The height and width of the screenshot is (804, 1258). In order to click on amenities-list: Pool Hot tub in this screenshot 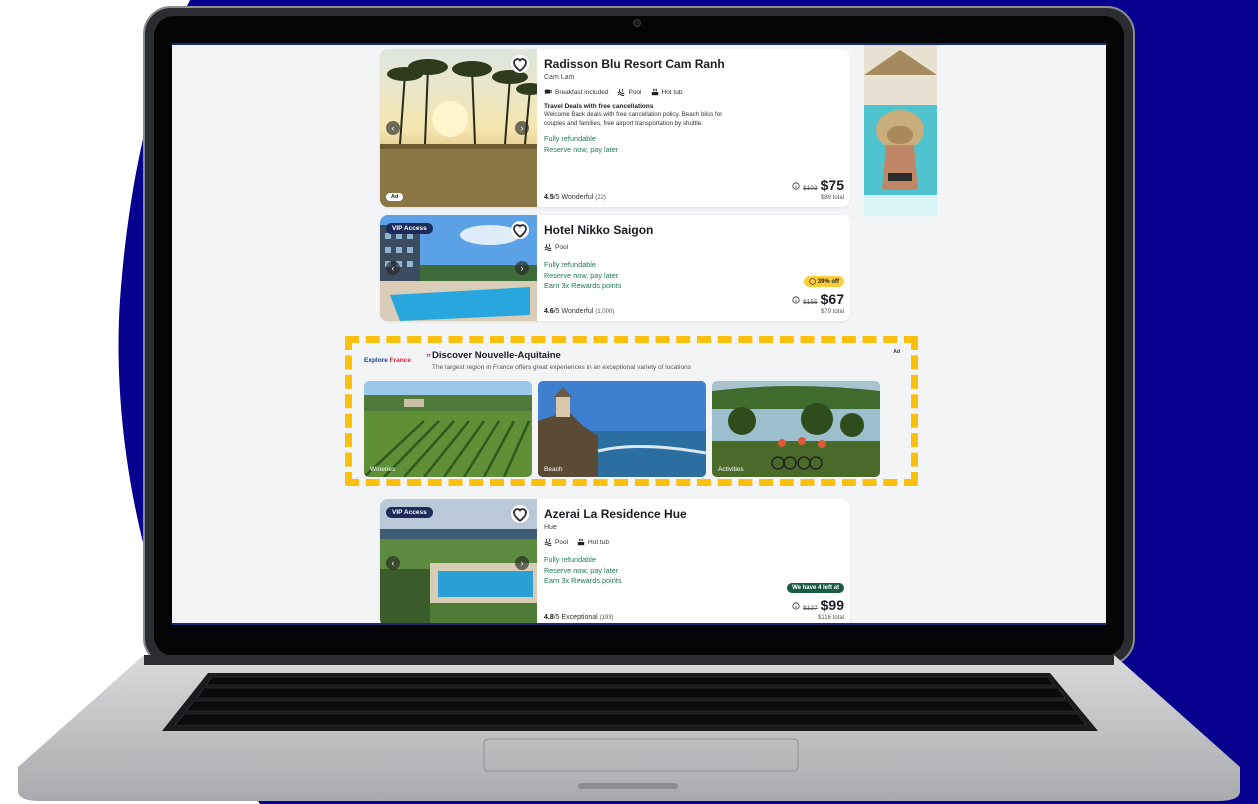, I will do `click(694, 542)`.